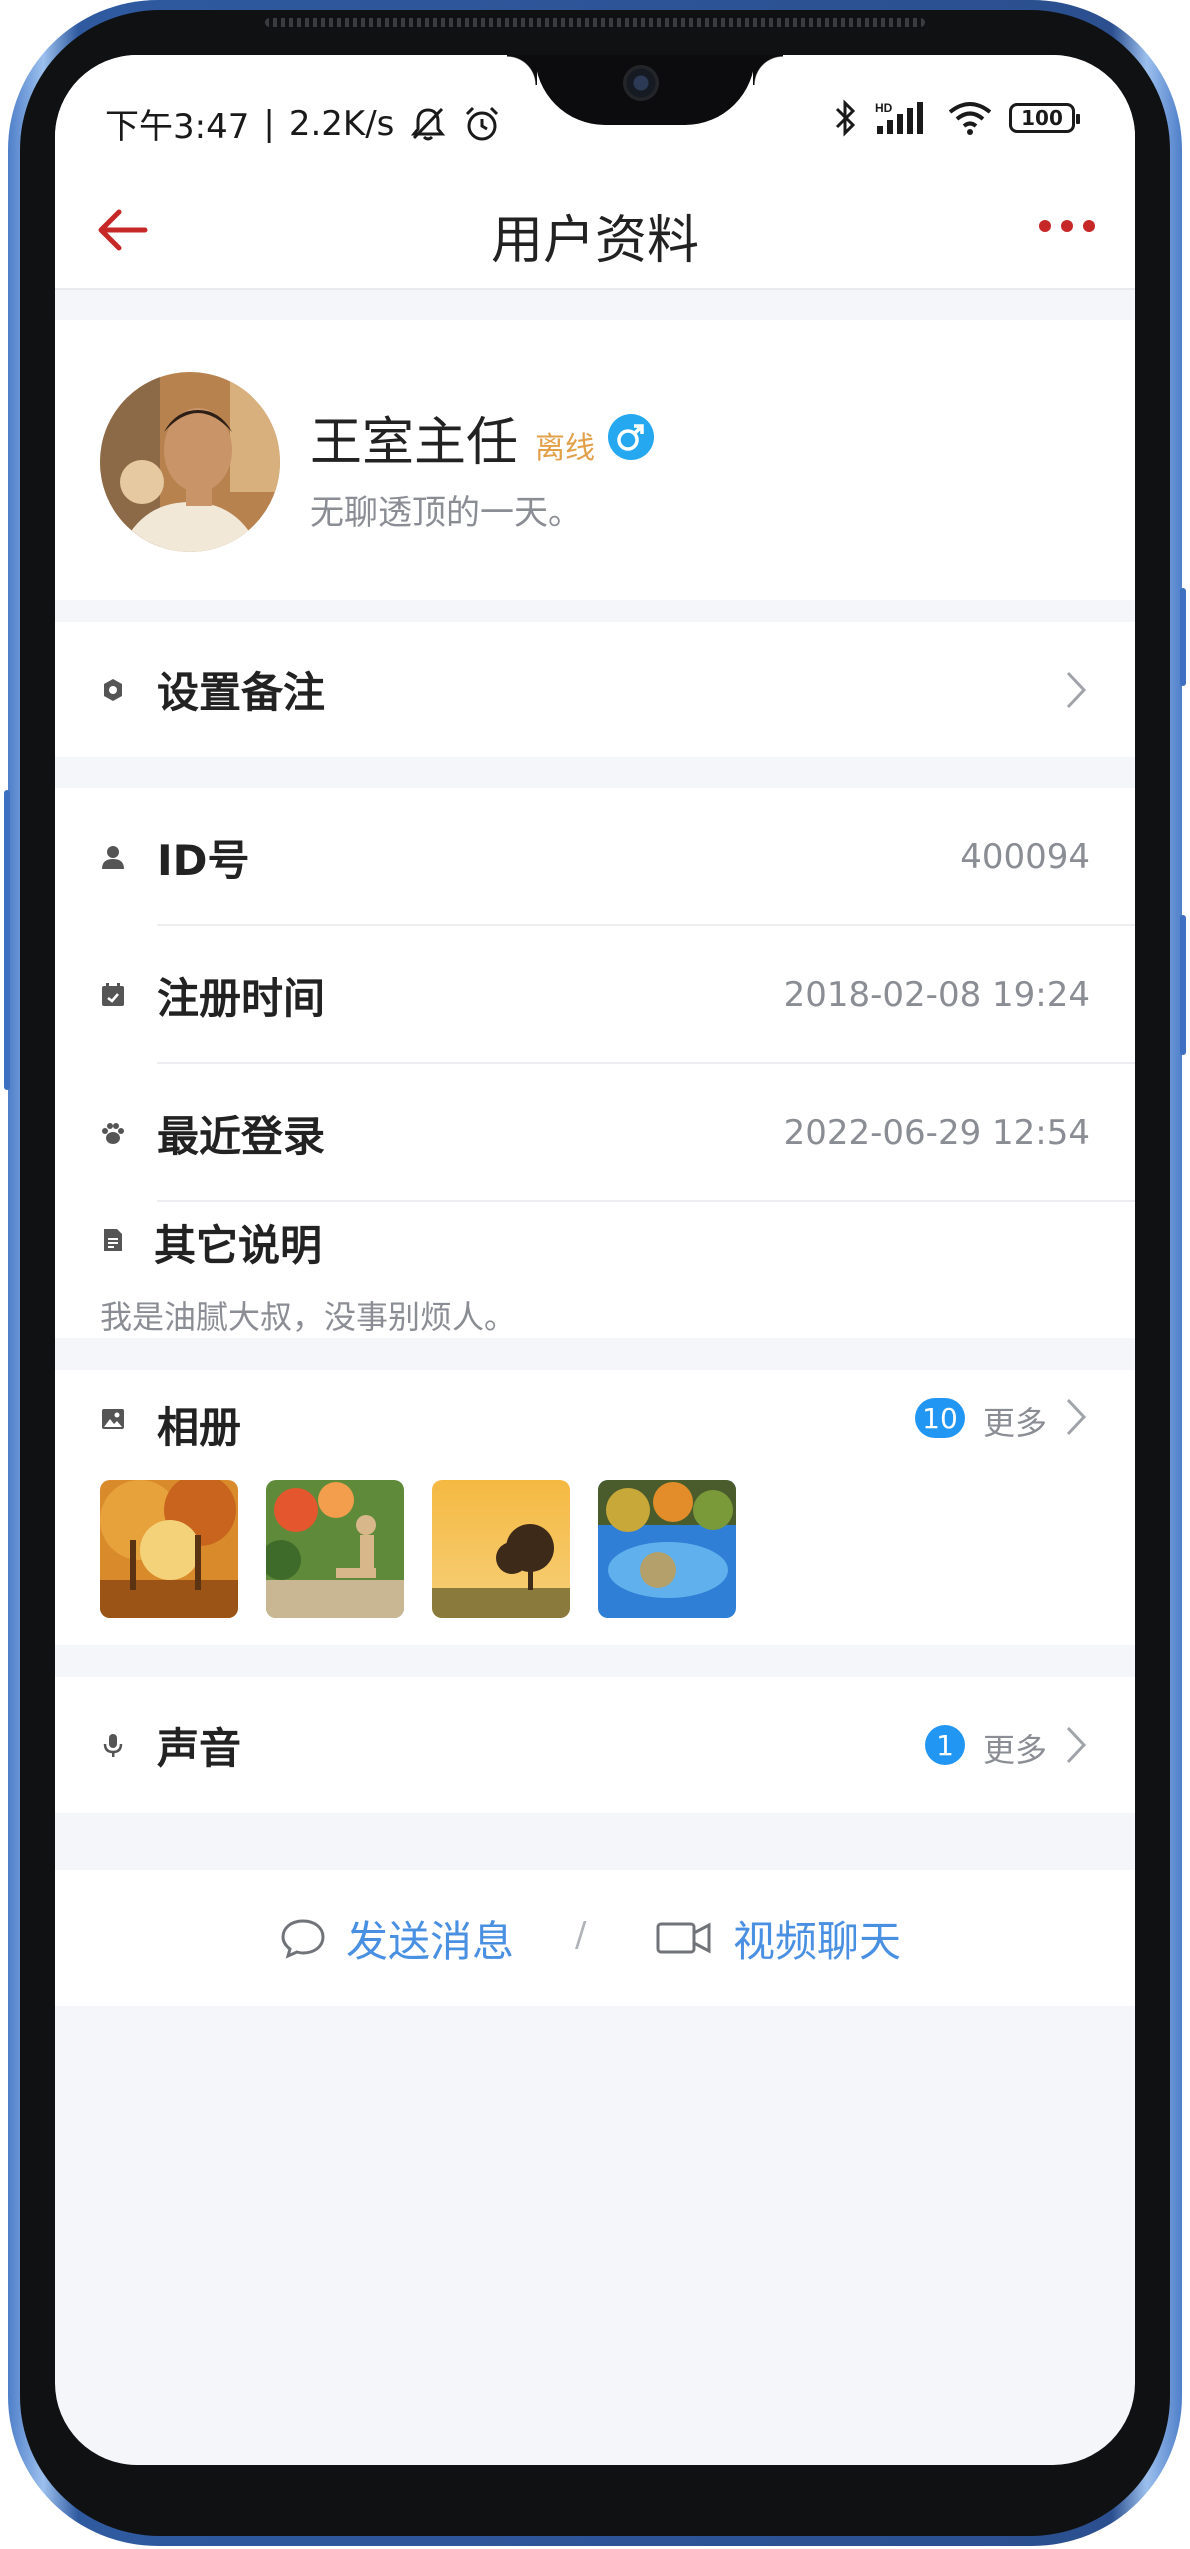  I want to click on more-button, so click(1067, 226).